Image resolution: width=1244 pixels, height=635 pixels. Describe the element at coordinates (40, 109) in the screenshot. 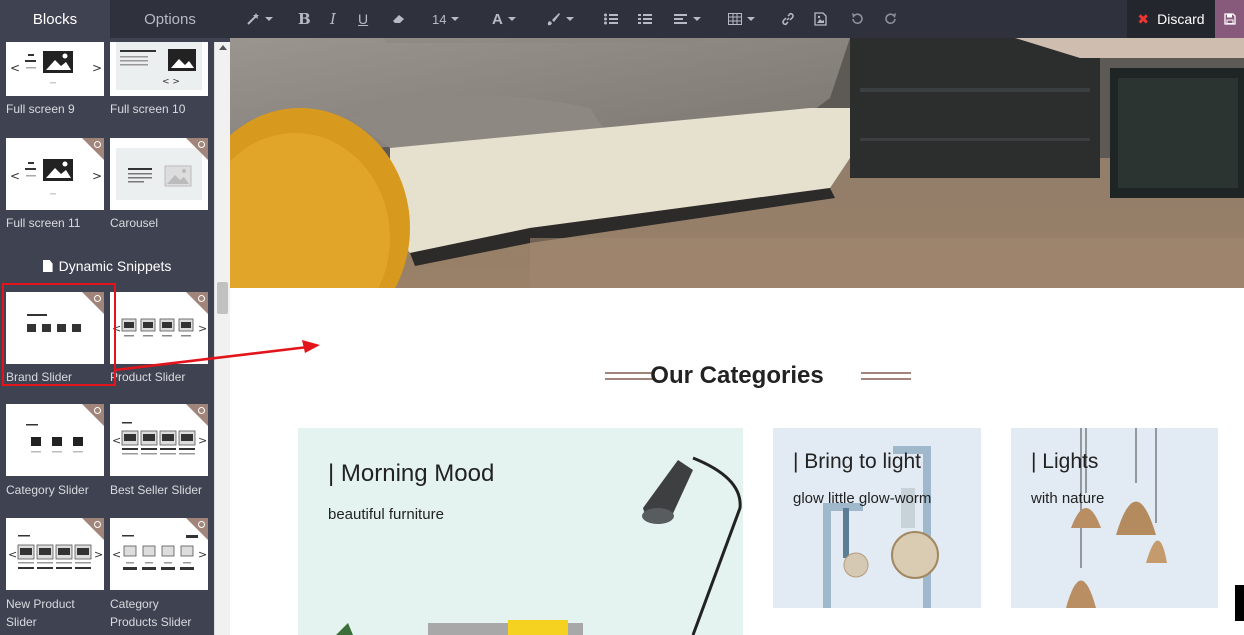

I see `block-label: Full screen 9` at that location.